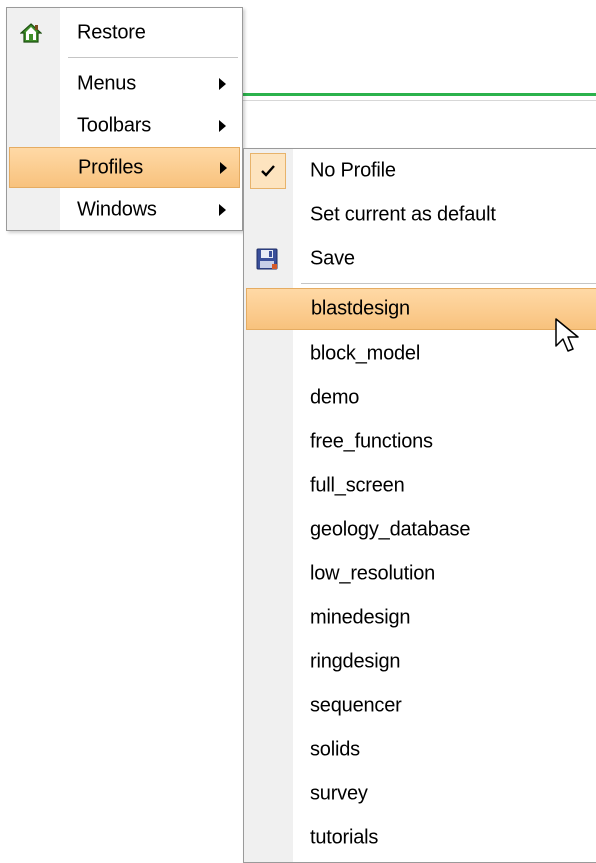 This screenshot has height=863, width=596. I want to click on menu-item-label: geology_database, so click(390, 529).